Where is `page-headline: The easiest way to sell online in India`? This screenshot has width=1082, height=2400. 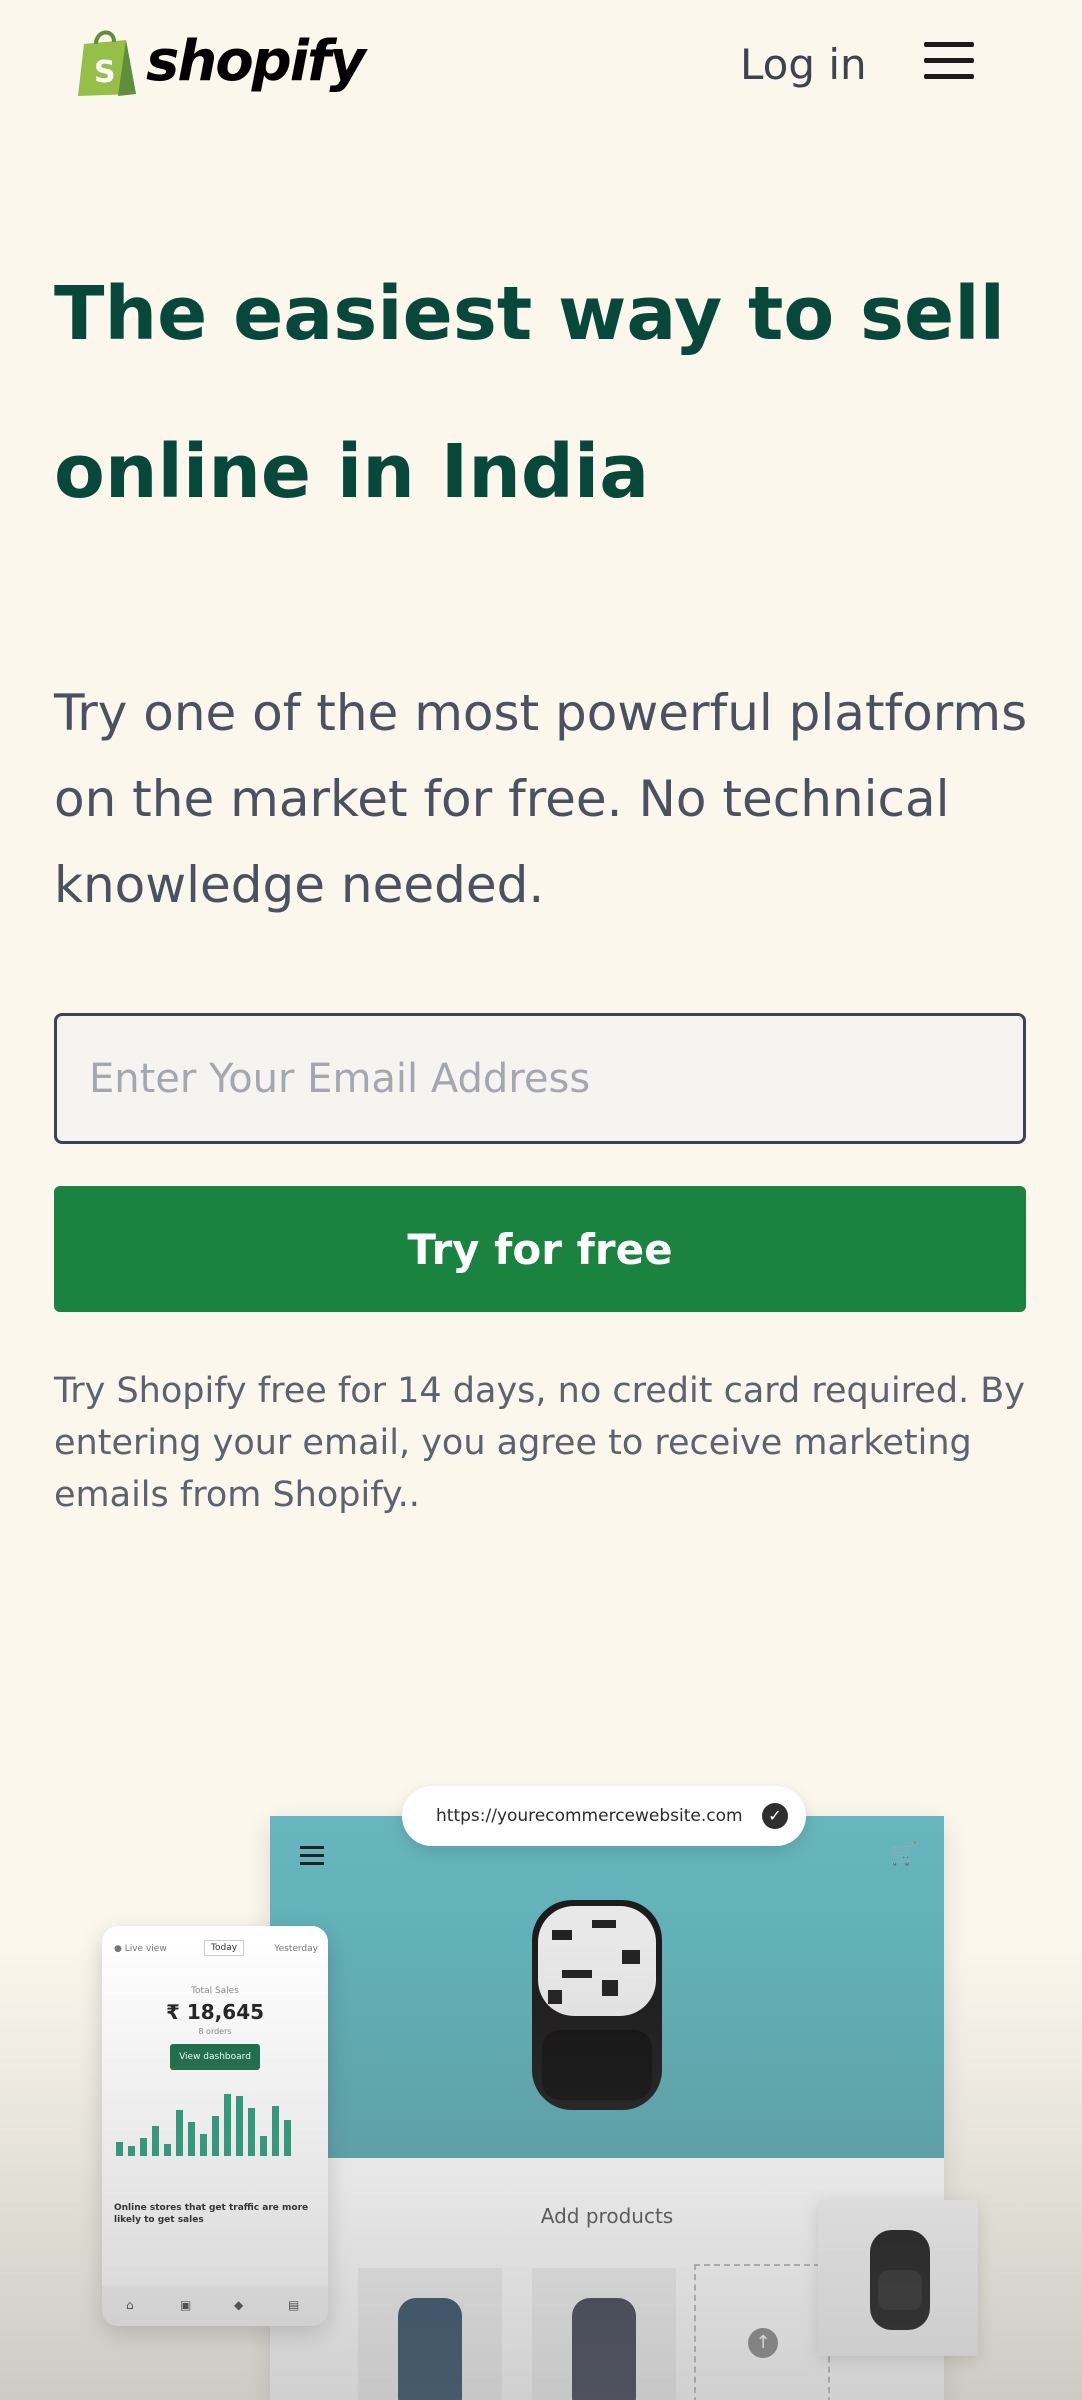
page-headline: The easiest way to sell online in India is located at coordinates (544, 393).